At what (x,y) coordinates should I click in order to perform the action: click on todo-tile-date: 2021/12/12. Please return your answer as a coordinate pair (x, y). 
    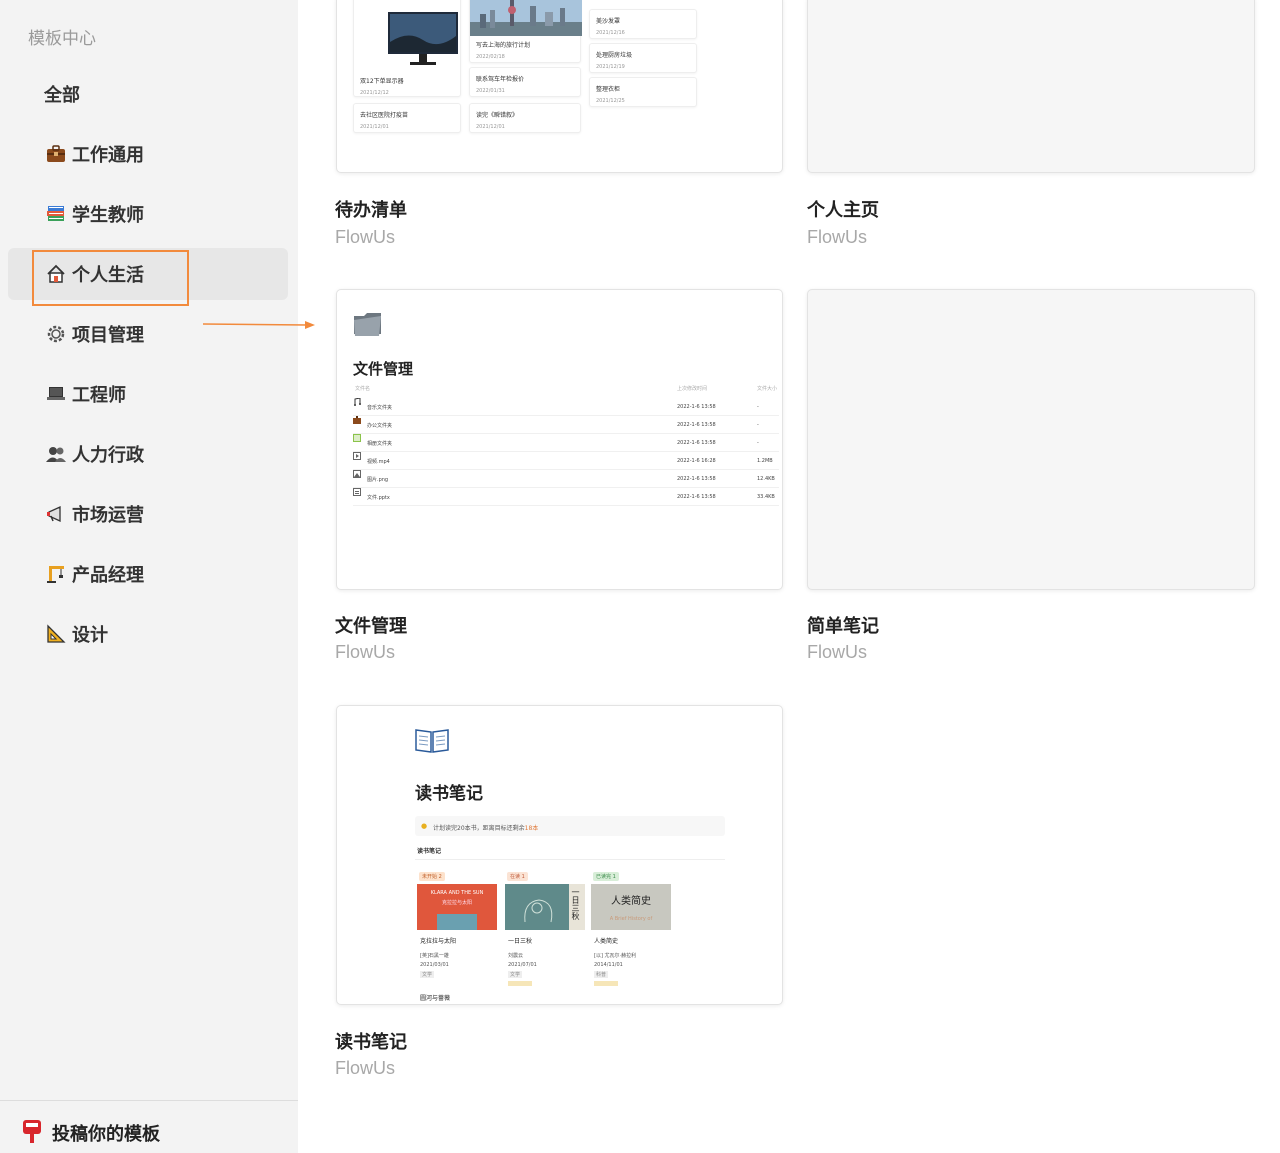
    Looking at the image, I should click on (374, 93).